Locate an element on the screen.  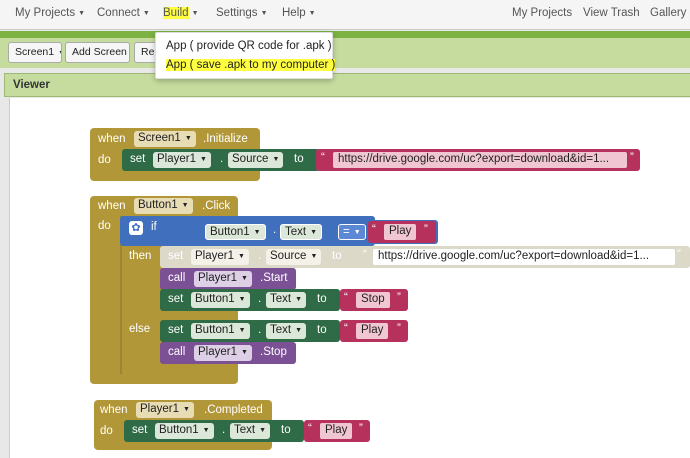
cmp-target-dropdown: Button1 ▼ is located at coordinates (235, 232).